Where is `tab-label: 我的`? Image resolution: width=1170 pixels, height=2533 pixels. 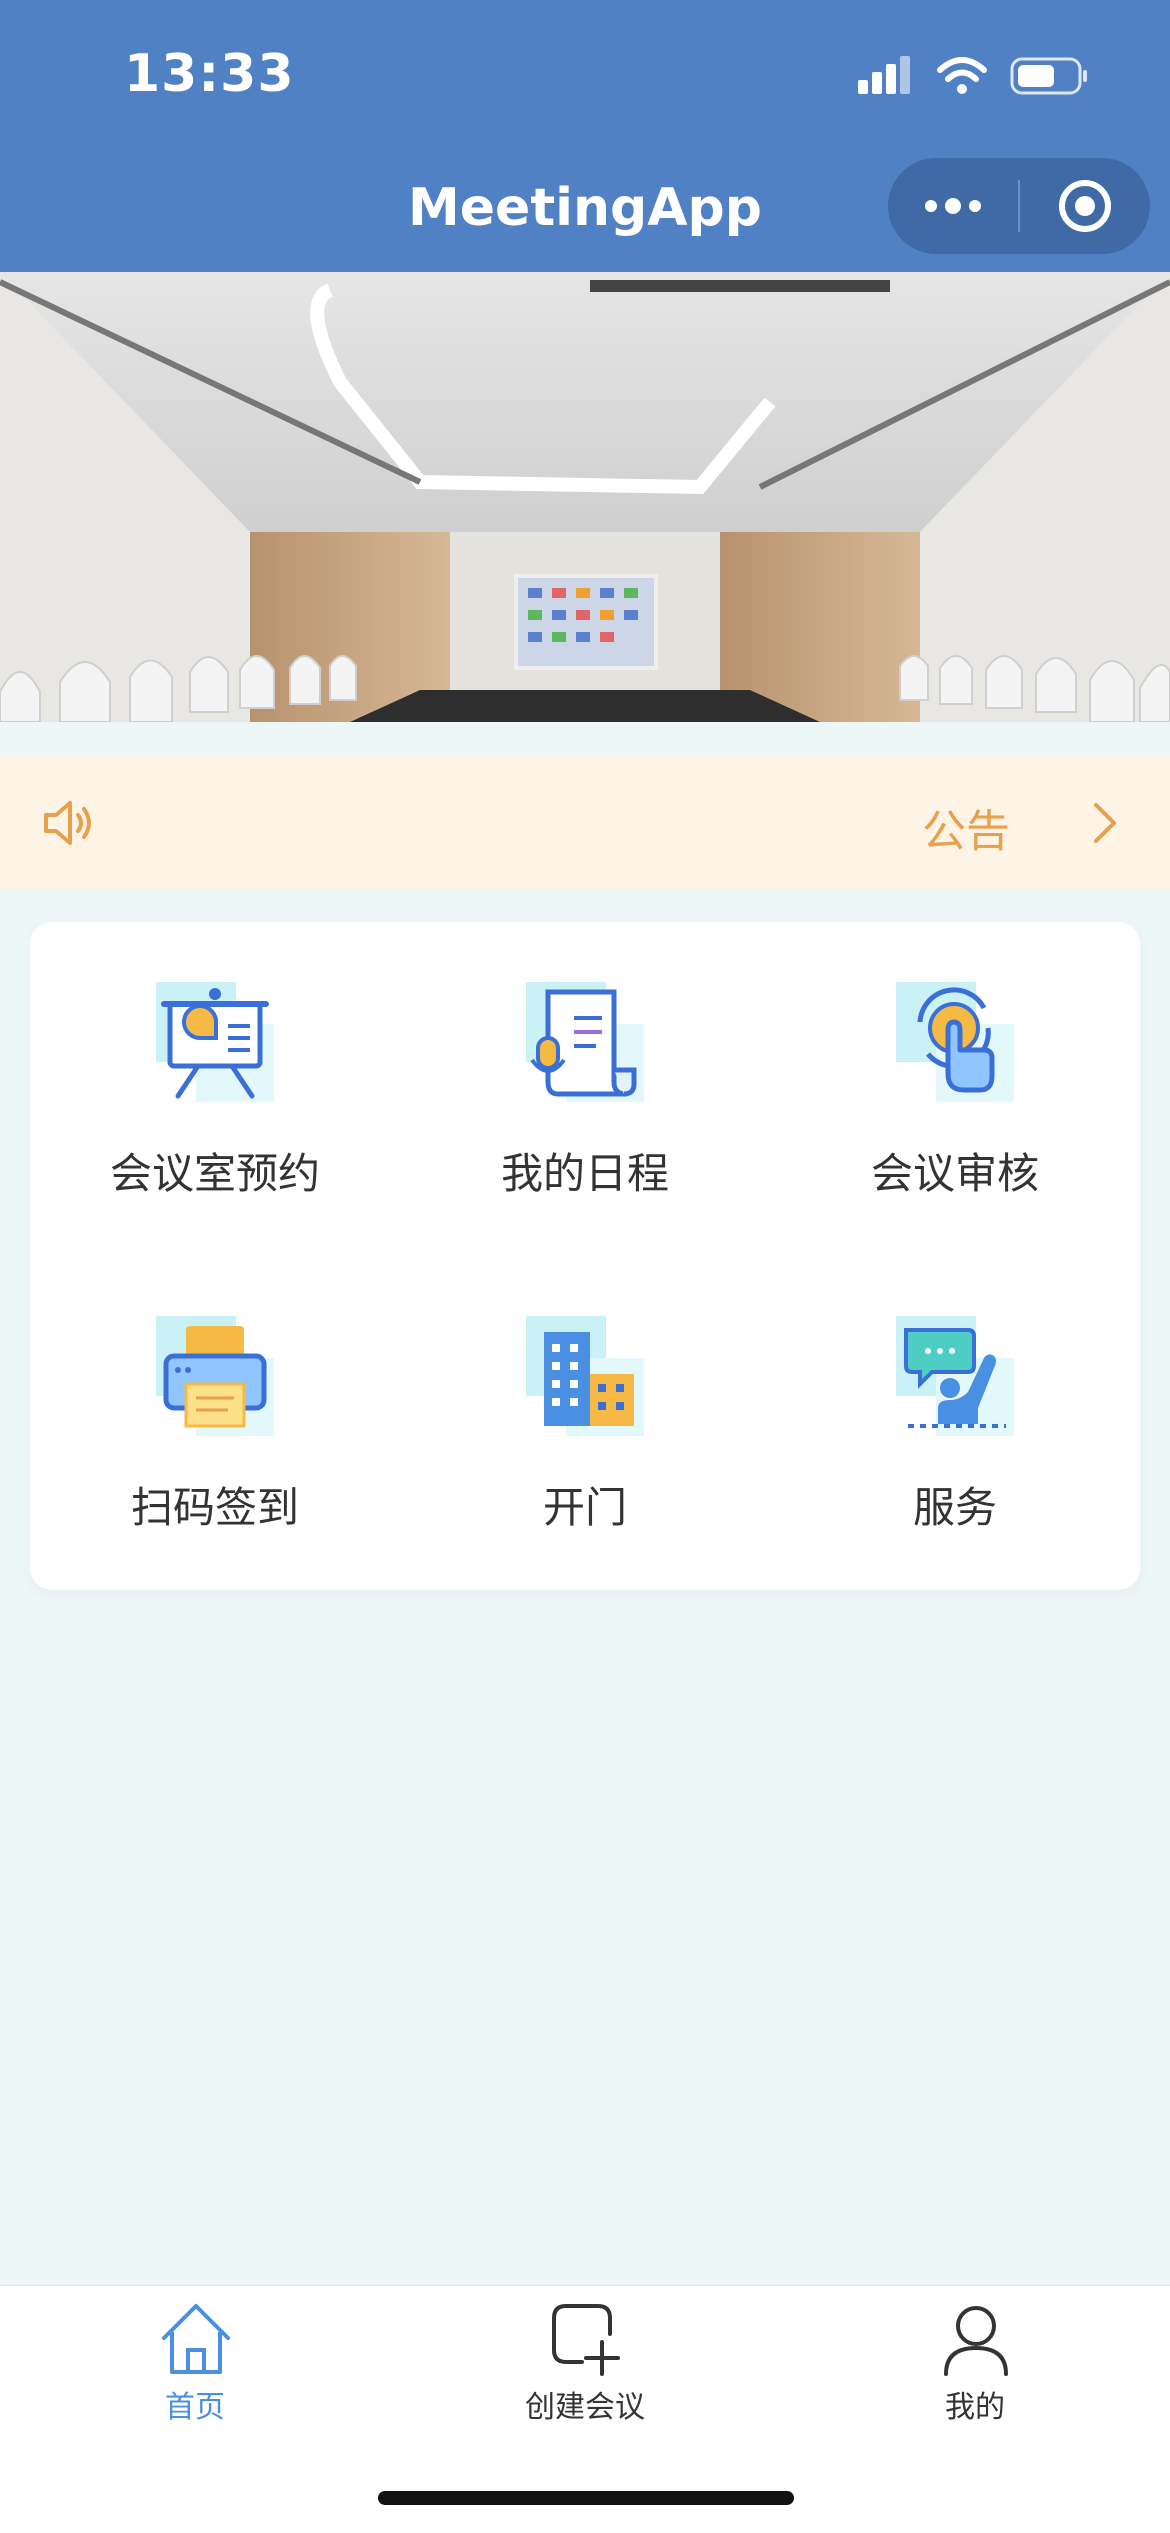
tab-label: 我的 is located at coordinates (975, 2407).